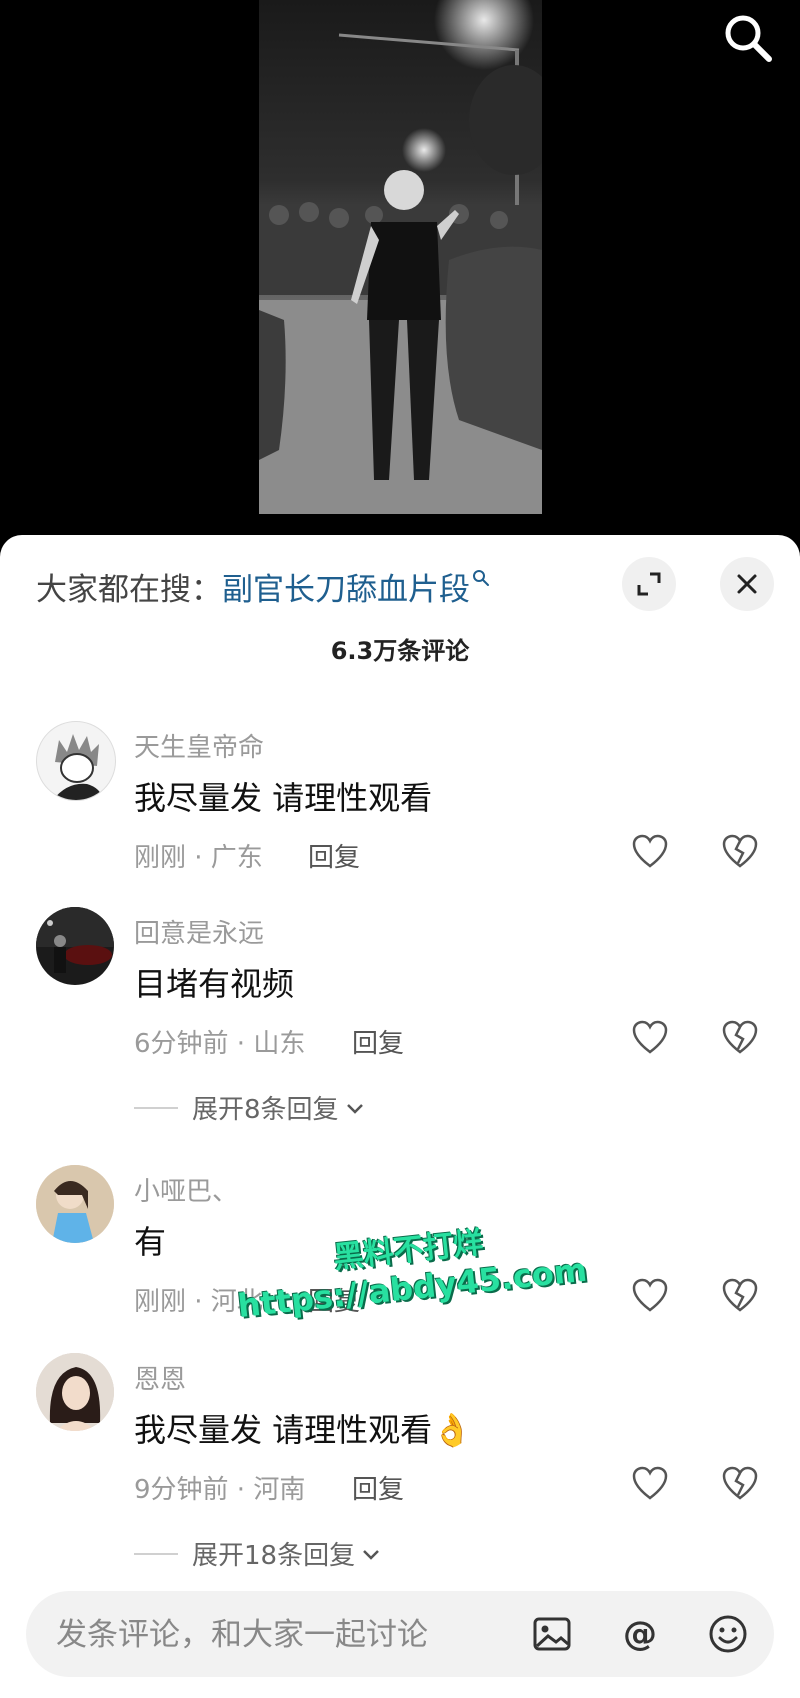 The height and width of the screenshot is (1698, 800). Describe the element at coordinates (160, 1377) in the screenshot. I see `comment-username: 恩恩` at that location.